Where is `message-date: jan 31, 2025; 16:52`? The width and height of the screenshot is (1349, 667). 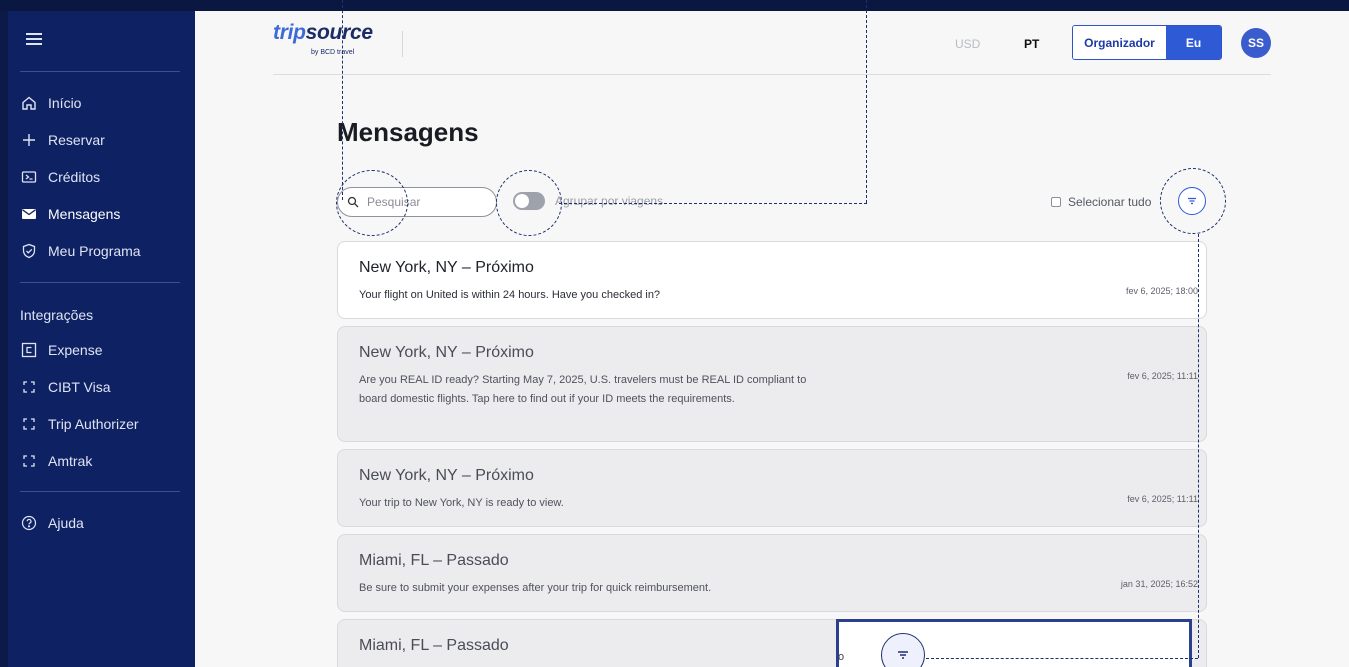
message-date: jan 31, 2025; 16:52 is located at coordinates (1159, 584).